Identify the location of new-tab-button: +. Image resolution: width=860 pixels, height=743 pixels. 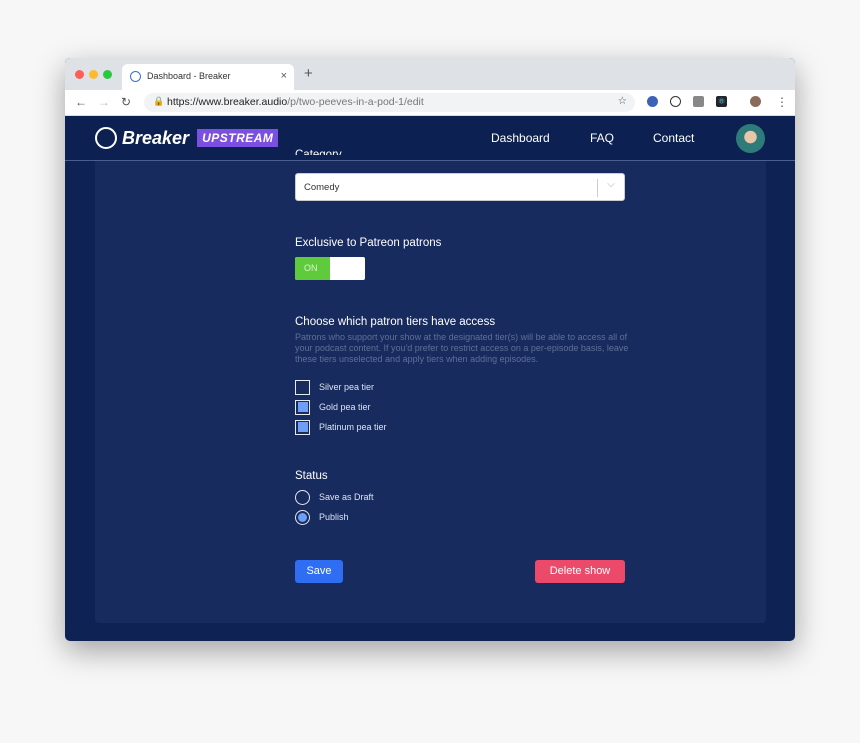
(308, 73).